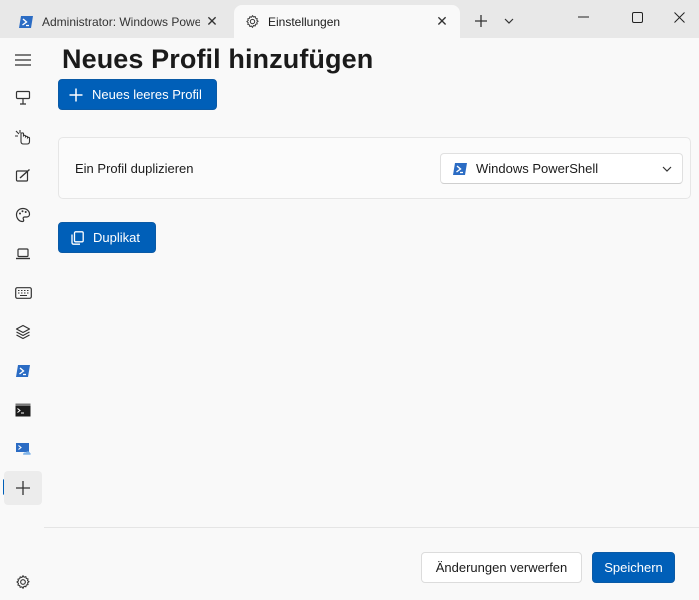 This screenshot has height=600, width=699. What do you see at coordinates (218, 59) in the screenshot?
I see `page-title: Neues Profil hinzufügen` at bounding box center [218, 59].